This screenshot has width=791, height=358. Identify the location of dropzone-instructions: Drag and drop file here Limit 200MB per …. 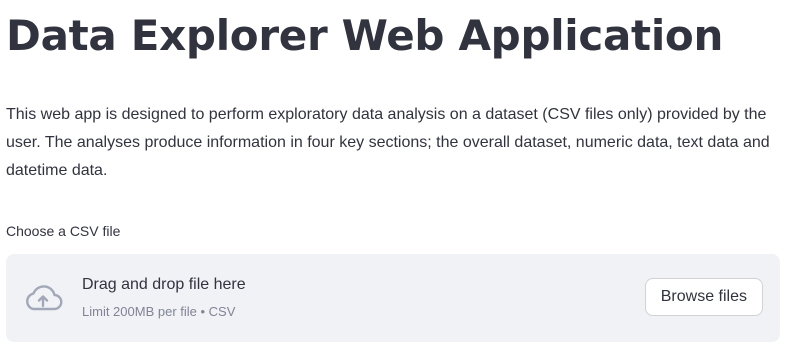
(164, 297).